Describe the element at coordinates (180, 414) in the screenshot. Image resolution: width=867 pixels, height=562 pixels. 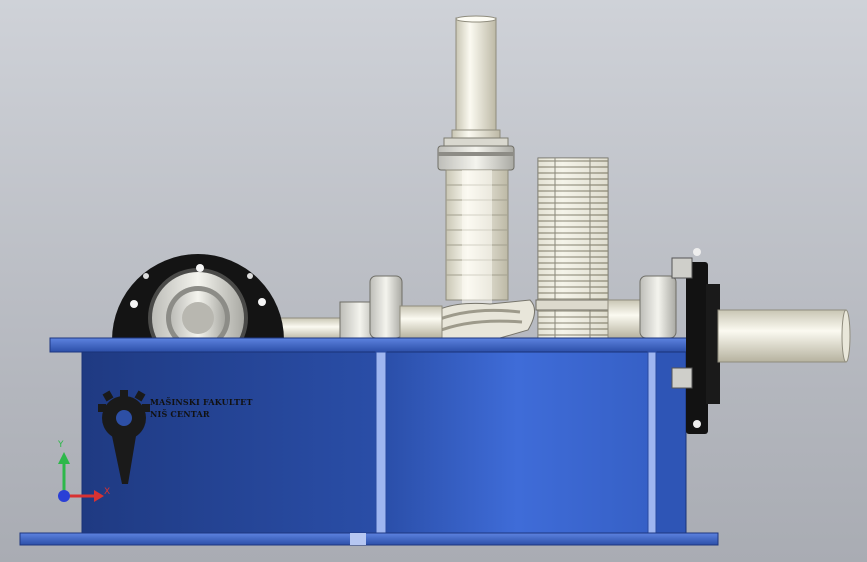
I see `logo-text-line2: NIŠ CENTAR` at that location.